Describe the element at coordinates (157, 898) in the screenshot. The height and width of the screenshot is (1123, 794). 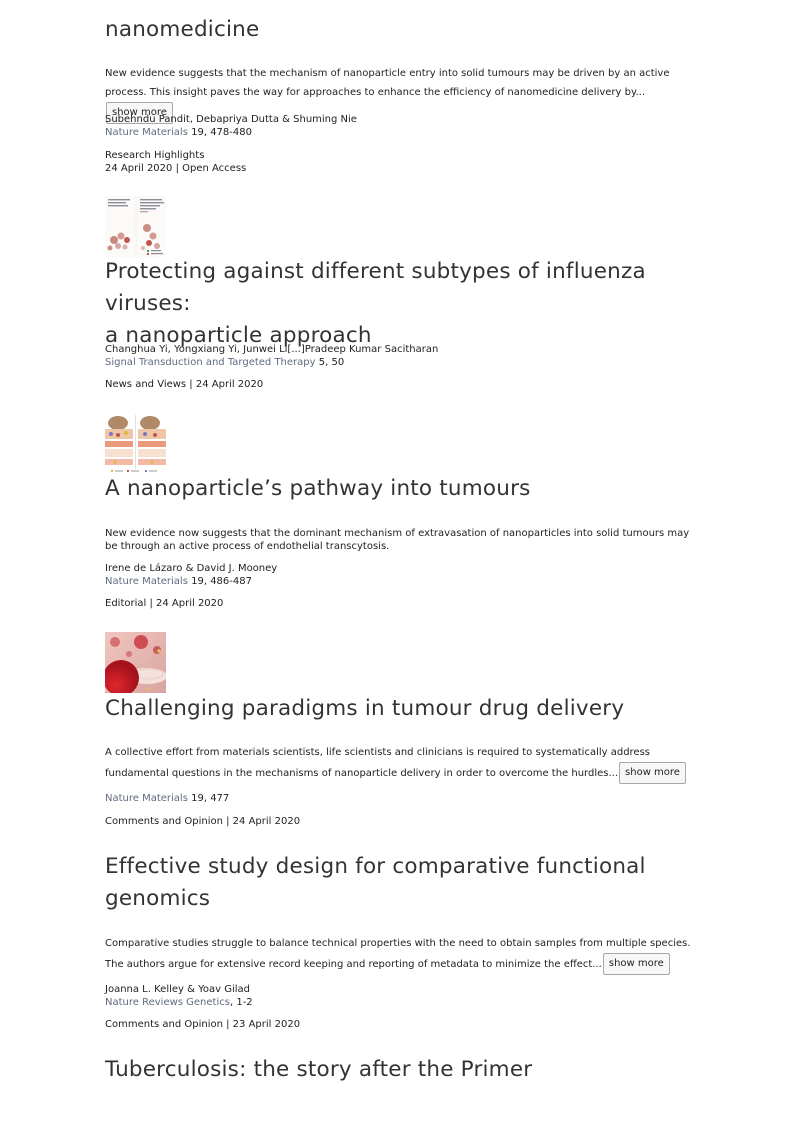
I see `title-line: genomics` at that location.